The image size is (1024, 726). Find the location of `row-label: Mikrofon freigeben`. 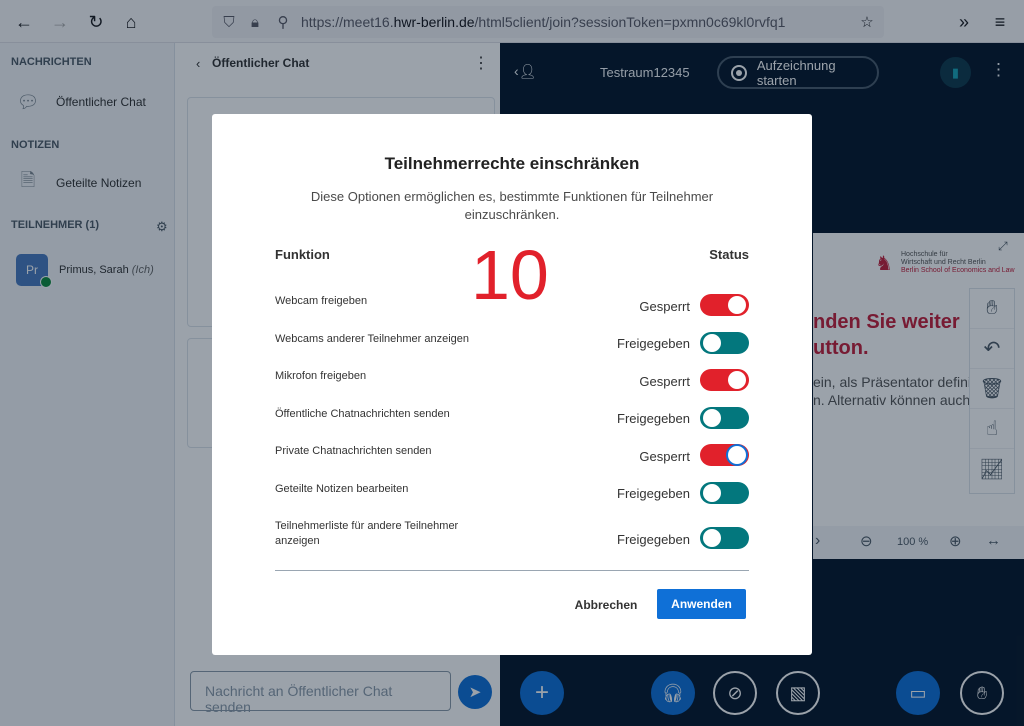

row-label: Mikrofon freigeben is located at coordinates (321, 376).